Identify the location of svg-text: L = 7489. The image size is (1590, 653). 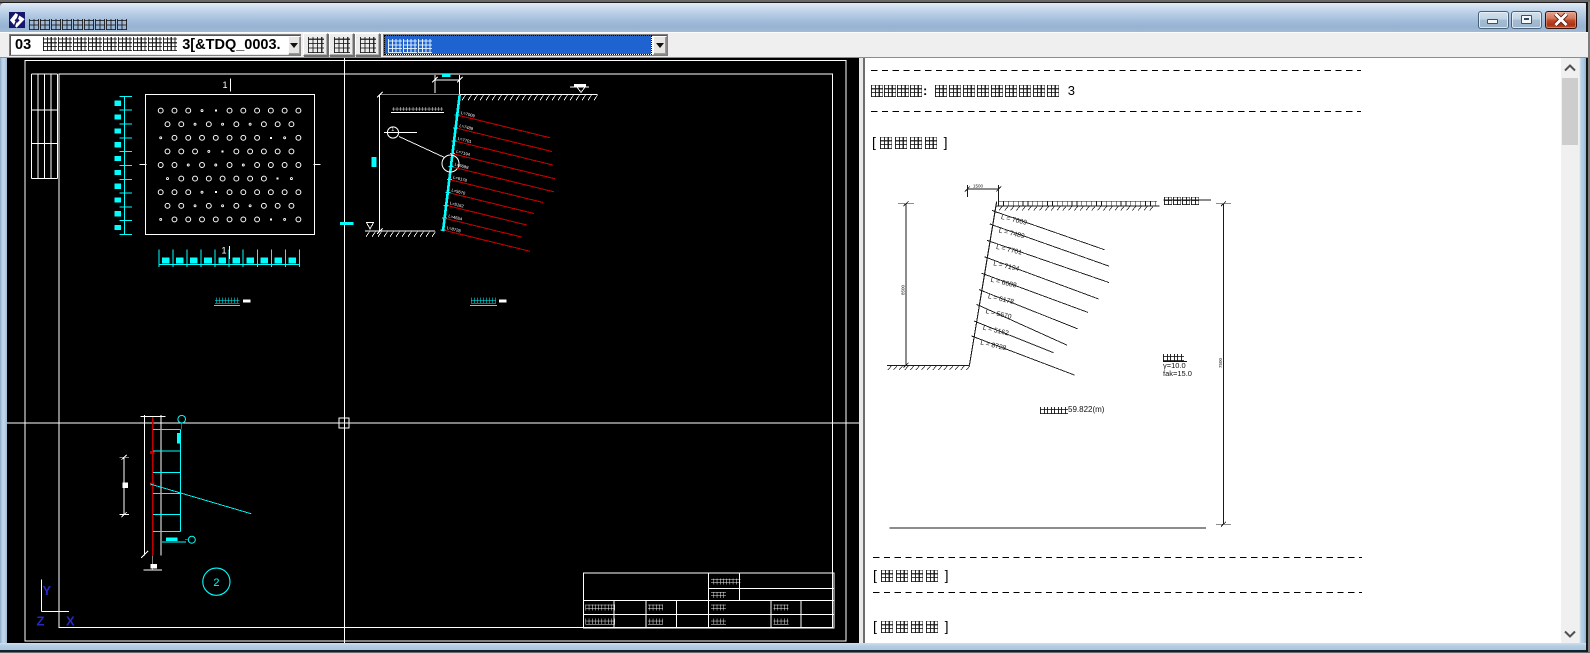
(1012, 234).